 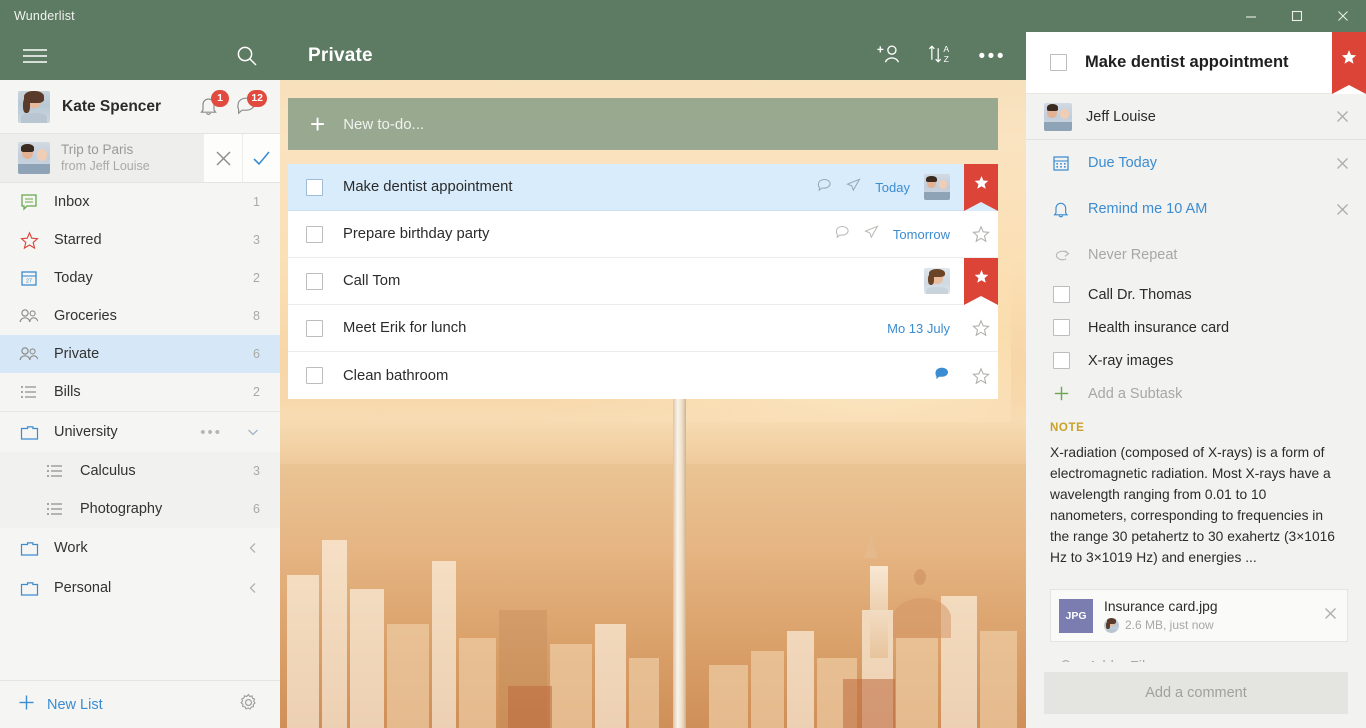 What do you see at coordinates (253, 432) in the screenshot?
I see `chevron-down-icon` at bounding box center [253, 432].